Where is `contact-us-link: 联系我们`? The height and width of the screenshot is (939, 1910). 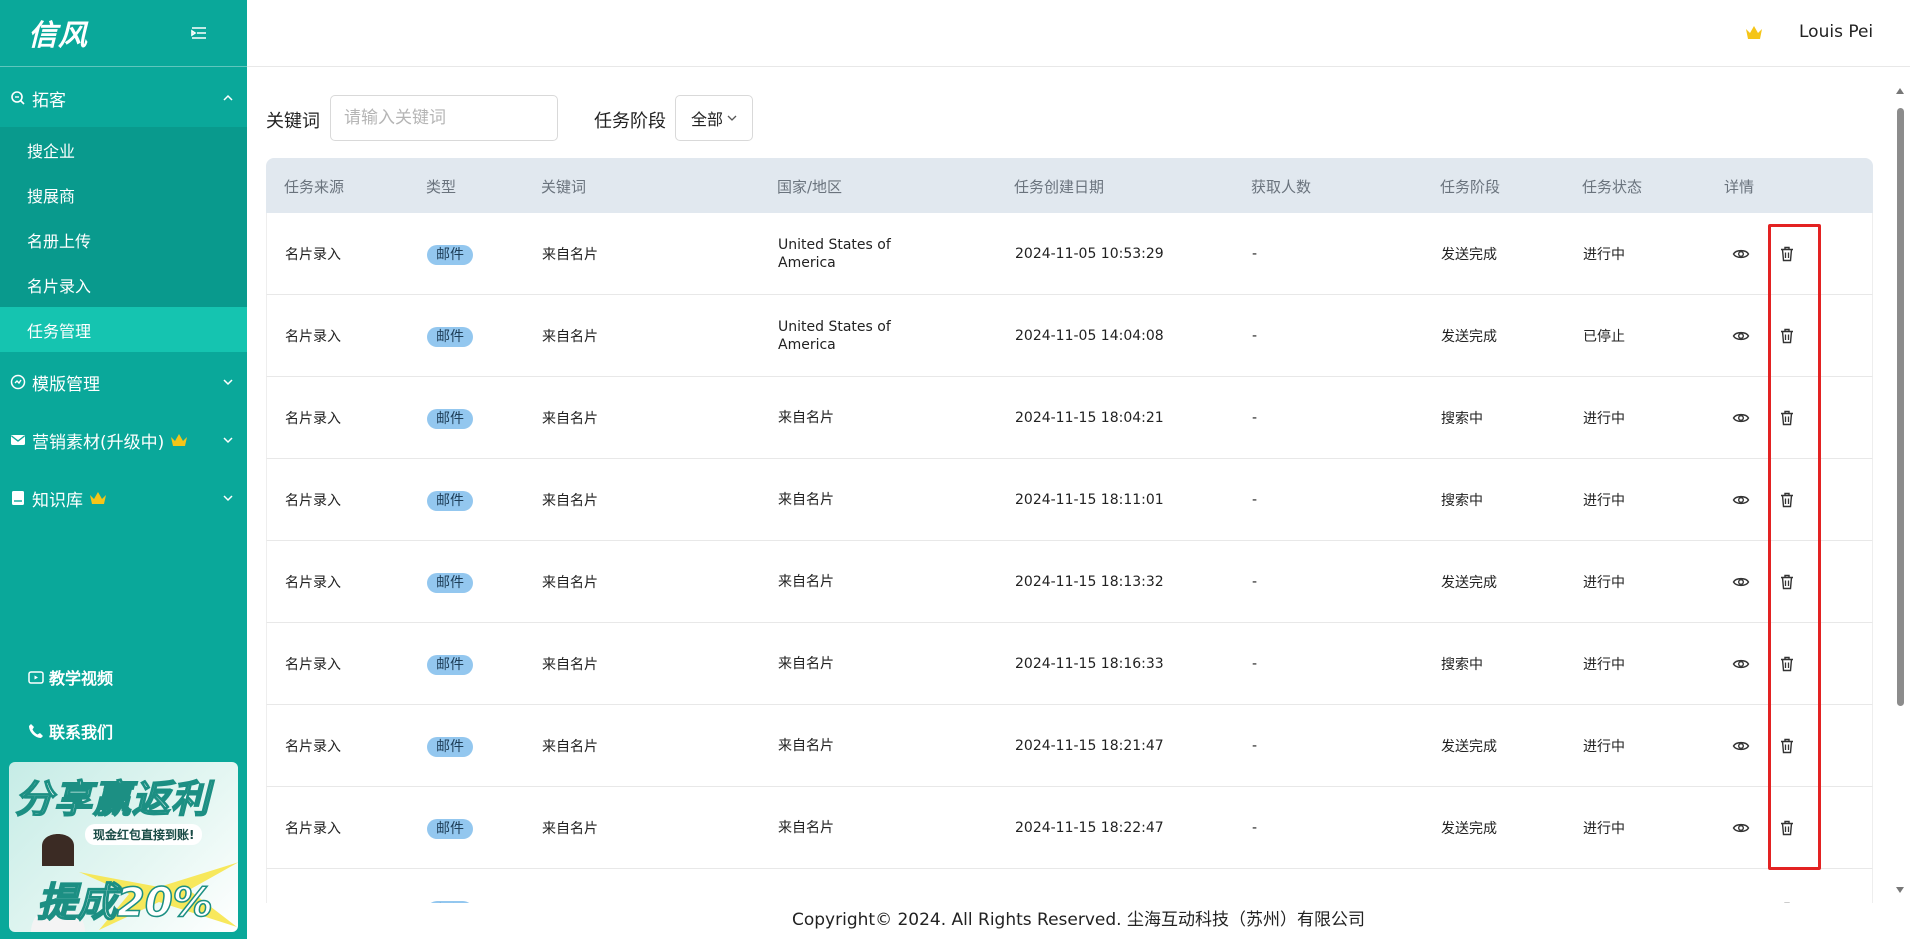
contact-us-link: 联系我们 is located at coordinates (70, 731).